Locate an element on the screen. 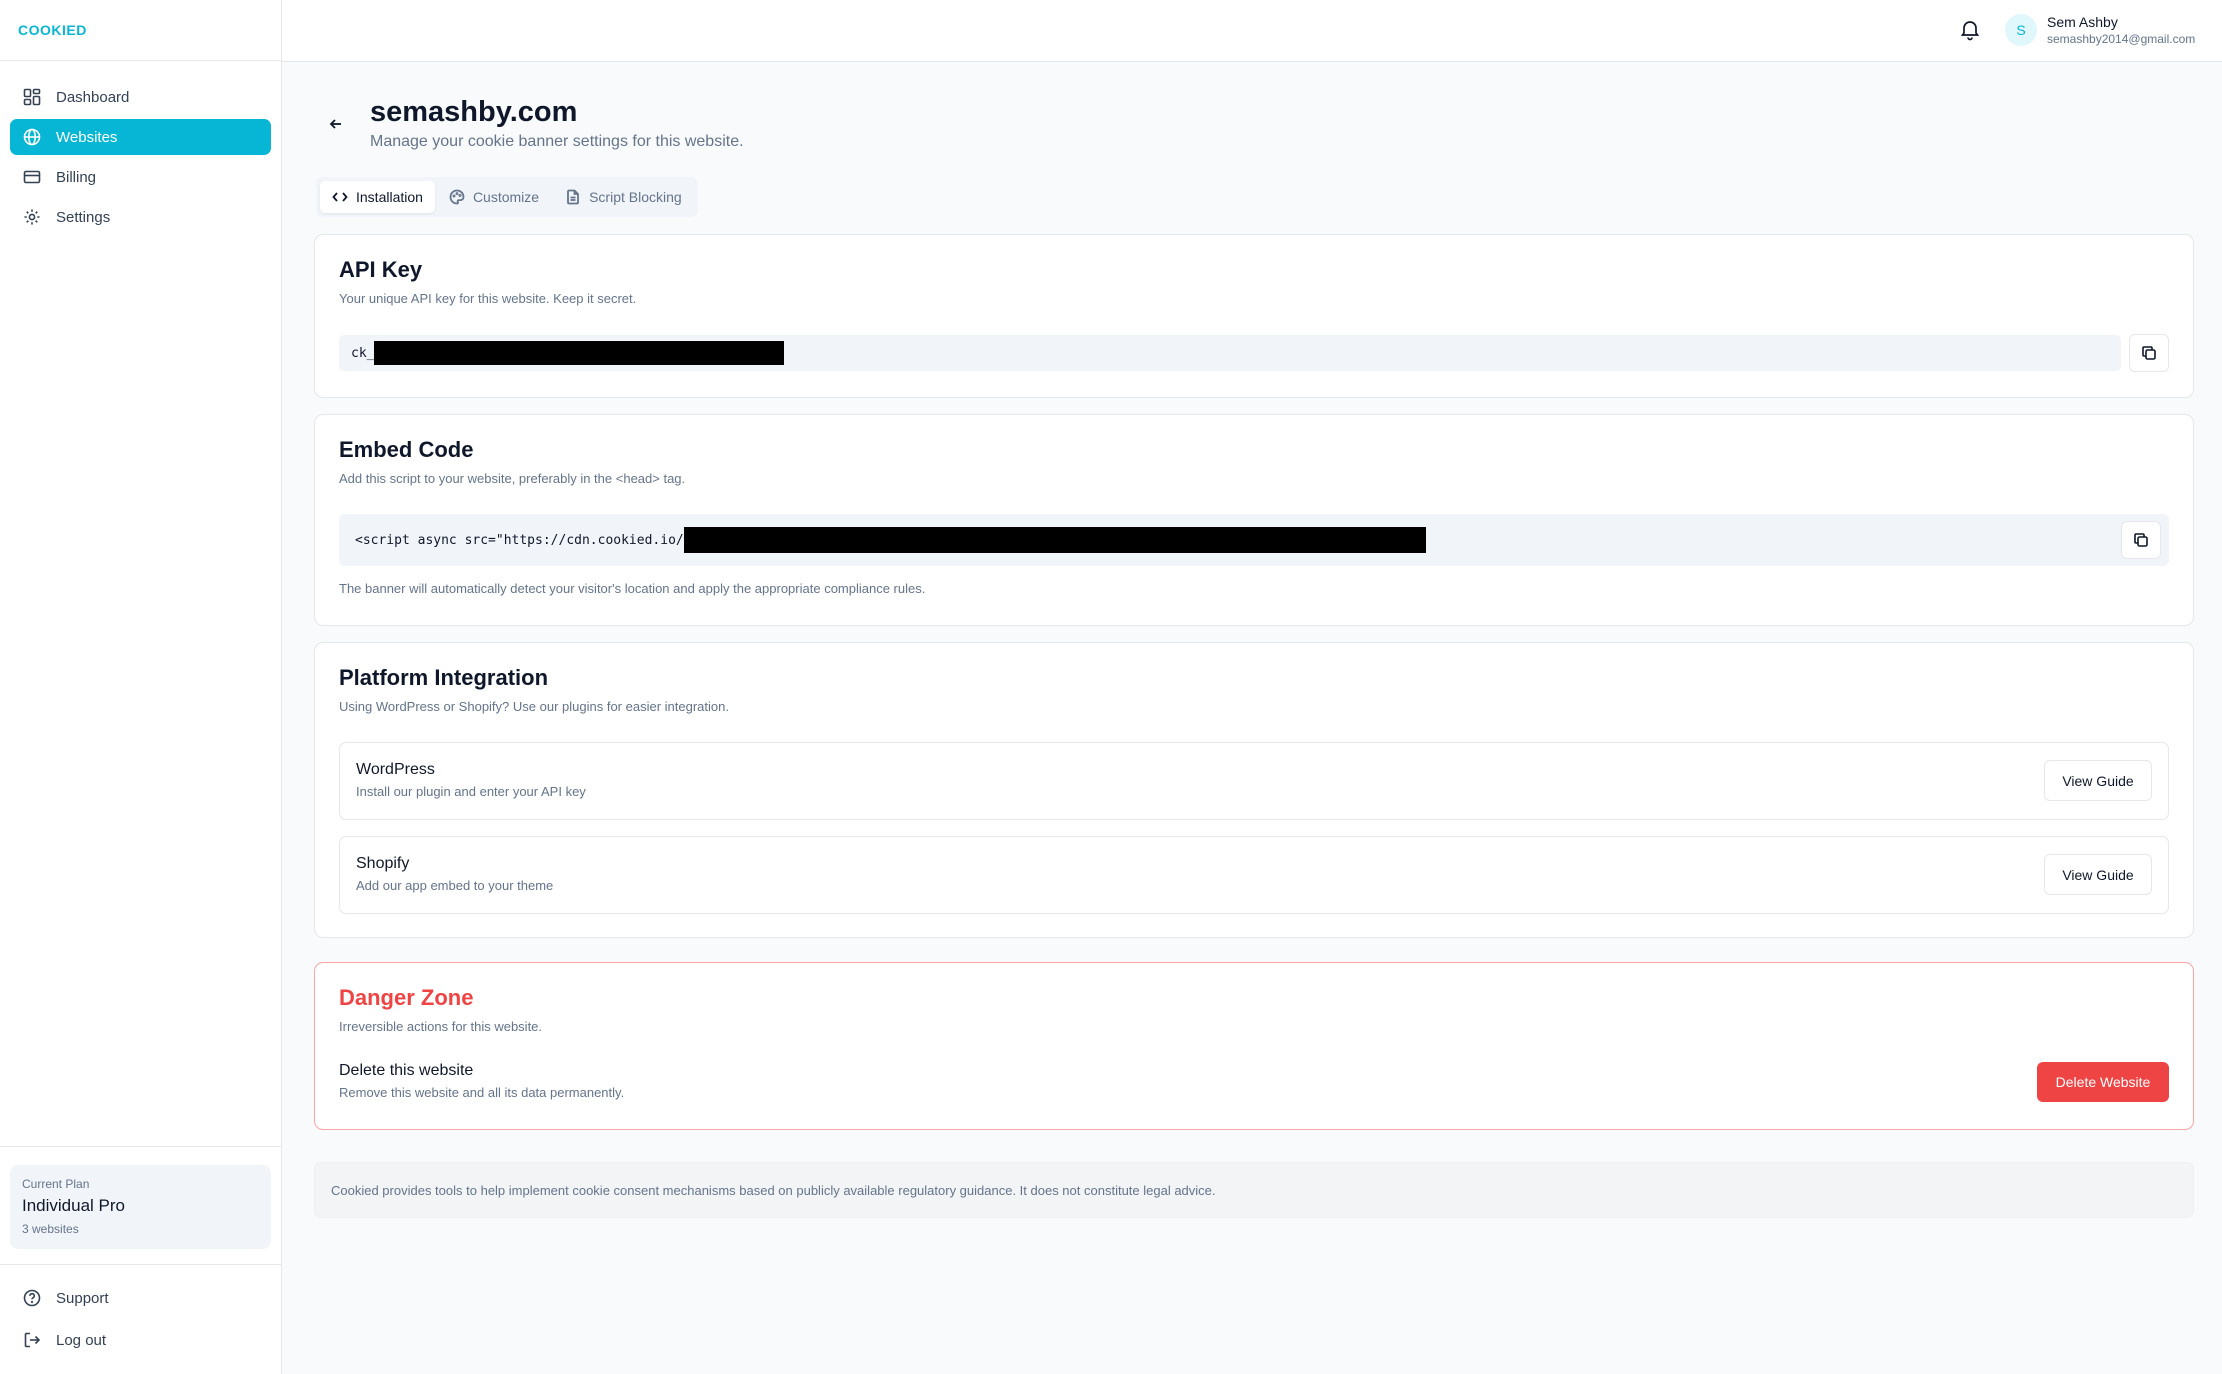  user-email: semashby2014@gmail.com is located at coordinates (2121, 39).